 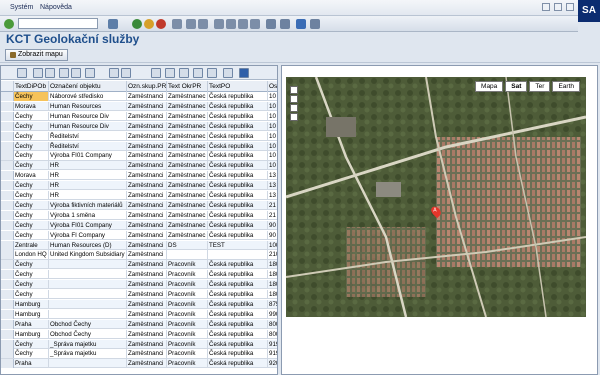 I want to click on map-type-button: Sat, so click(x=516, y=86).